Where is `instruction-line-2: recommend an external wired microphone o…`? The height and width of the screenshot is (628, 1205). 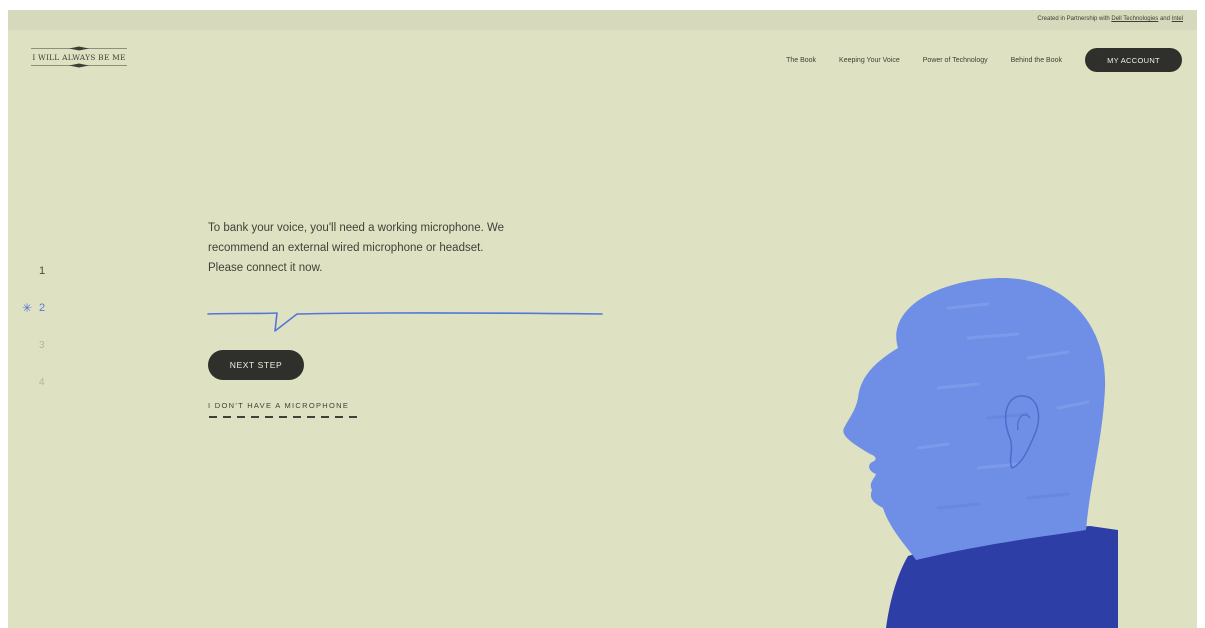
instruction-line-2: recommend an external wired microphone o… is located at coordinates (346, 248).